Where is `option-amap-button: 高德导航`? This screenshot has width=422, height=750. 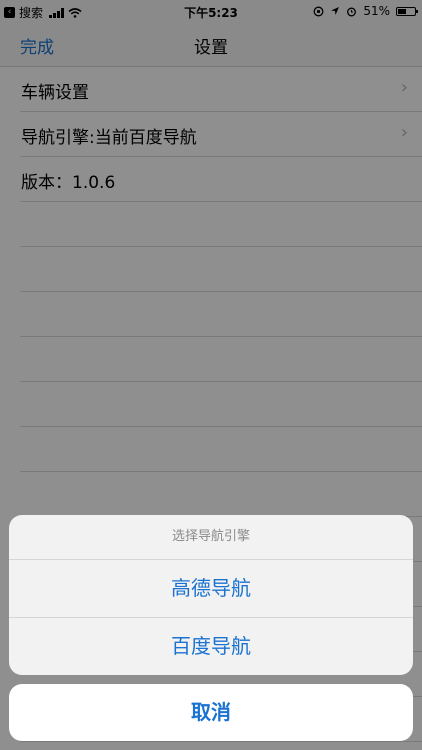 option-amap-button: 高德导航 is located at coordinates (211, 589).